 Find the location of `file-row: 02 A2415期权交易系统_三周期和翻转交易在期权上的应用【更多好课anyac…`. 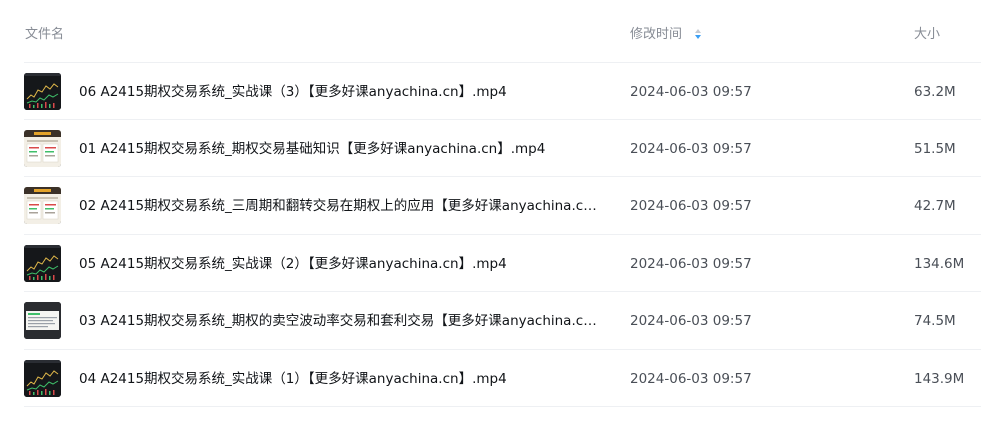

file-row: 02 A2415期权交易系统_三周期和翻转交易在期权上的应用【更多好课anyac… is located at coordinates (502, 206).